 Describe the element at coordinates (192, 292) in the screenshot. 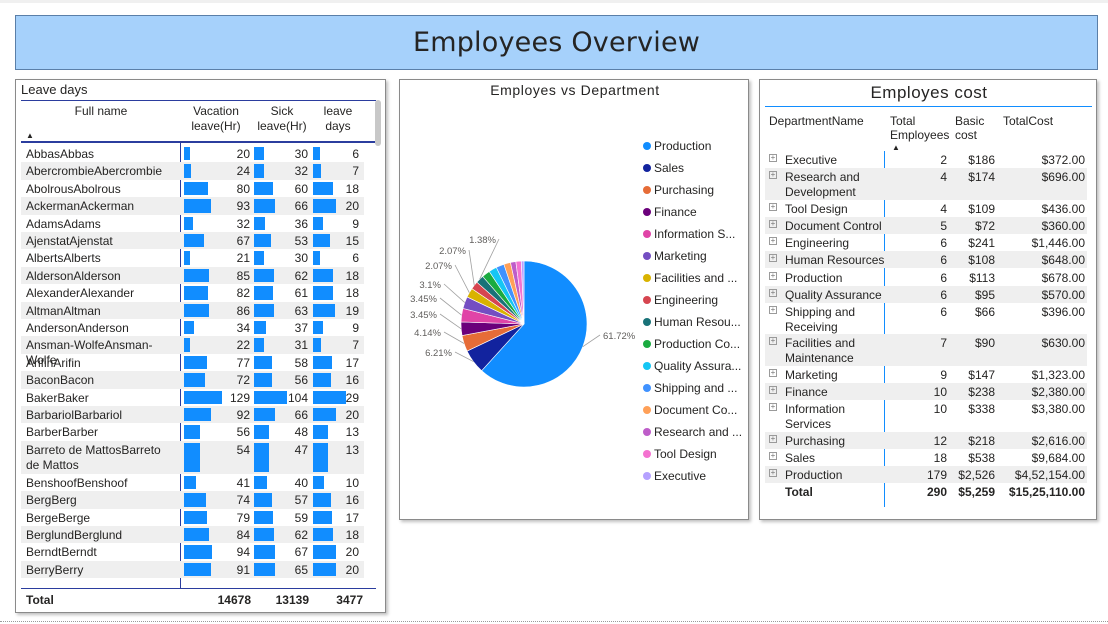

I see `table-row: AlexanderAlexander 82 61 18` at that location.